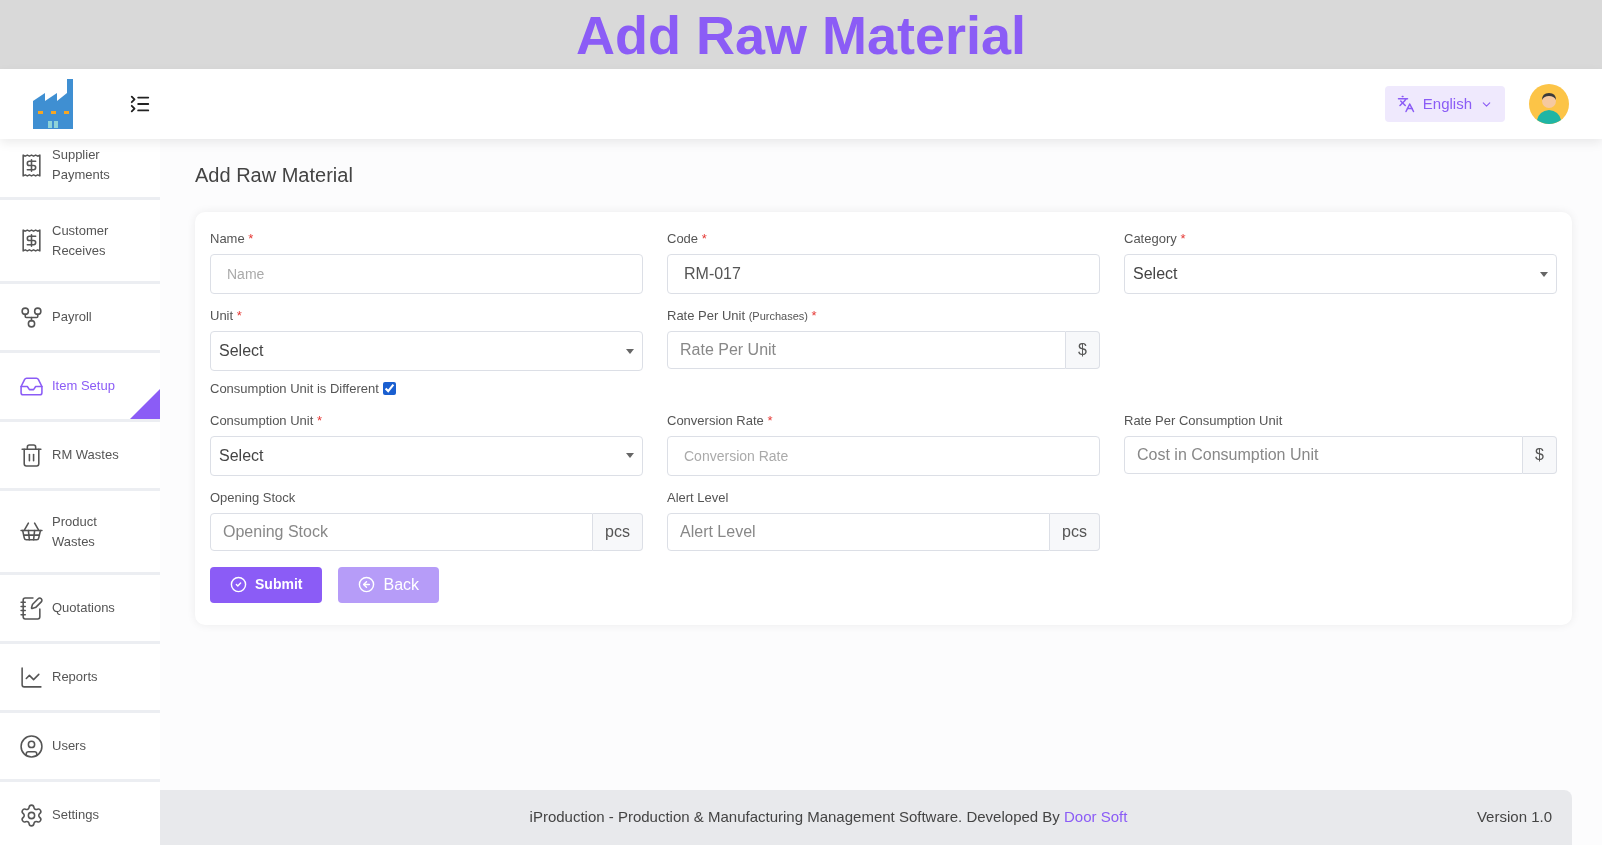  I want to click on input-field: Name, so click(426, 274).